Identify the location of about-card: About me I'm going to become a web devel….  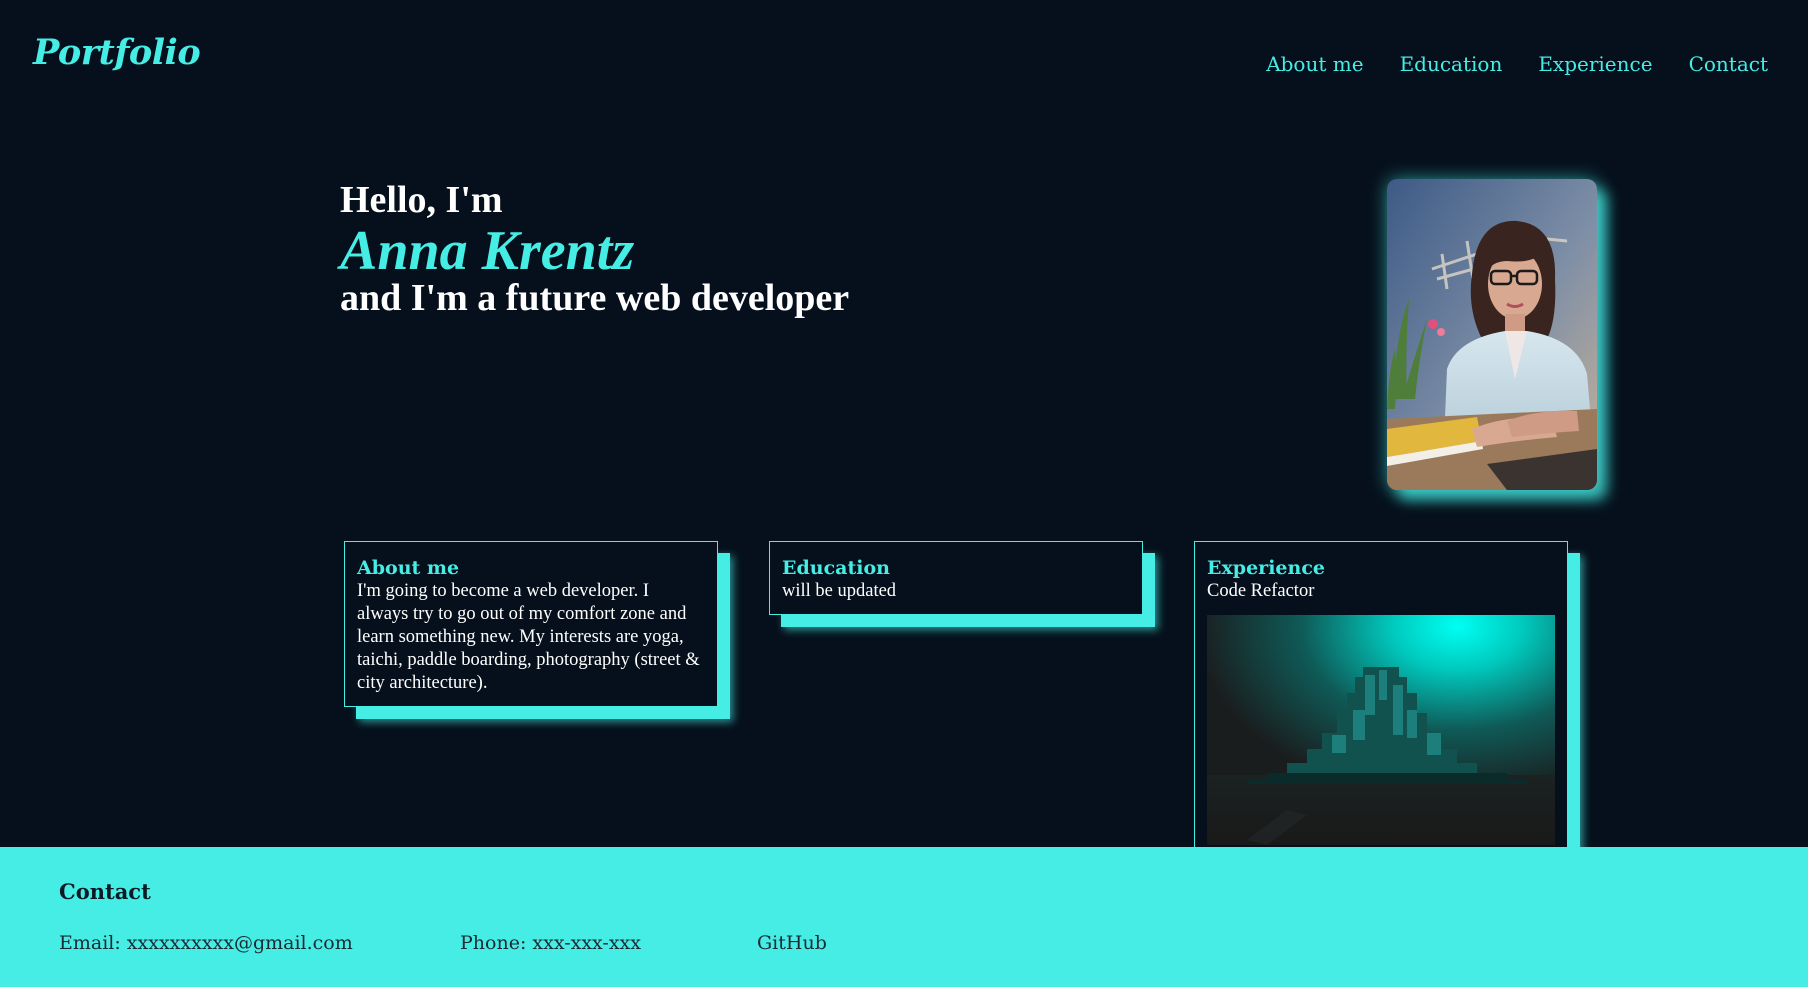
(531, 624).